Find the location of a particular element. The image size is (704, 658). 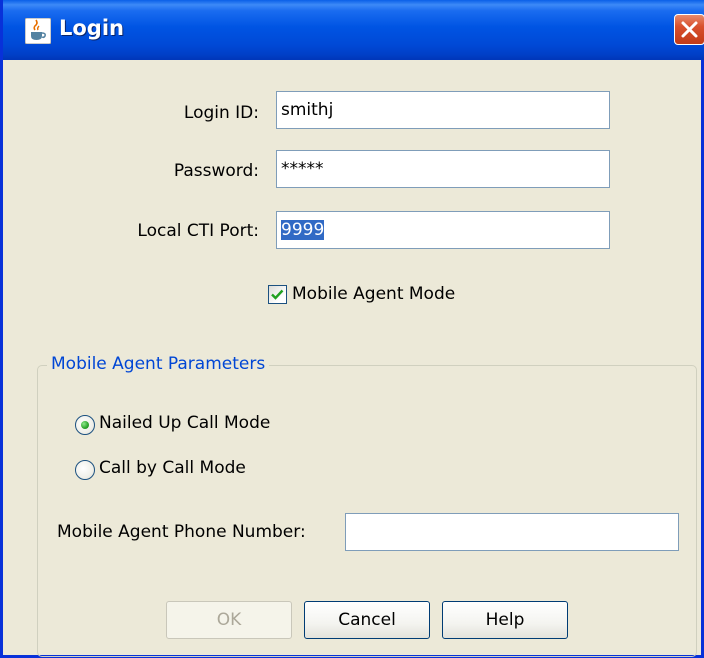

cancel-button: Cancel is located at coordinates (367, 620).